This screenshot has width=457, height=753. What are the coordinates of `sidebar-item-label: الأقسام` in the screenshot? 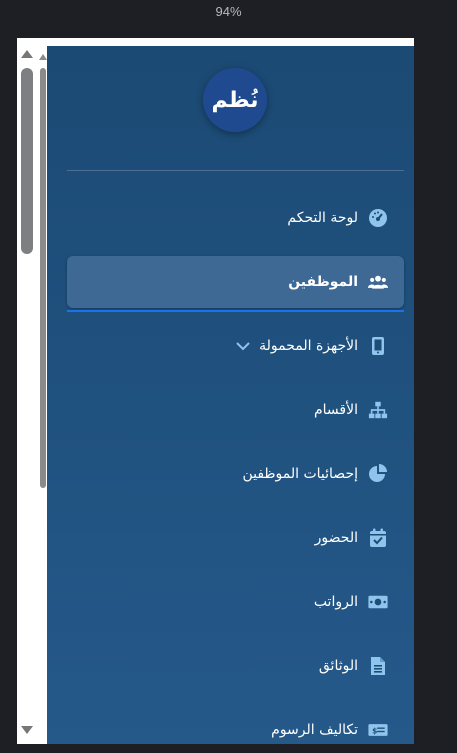 It's located at (336, 410).